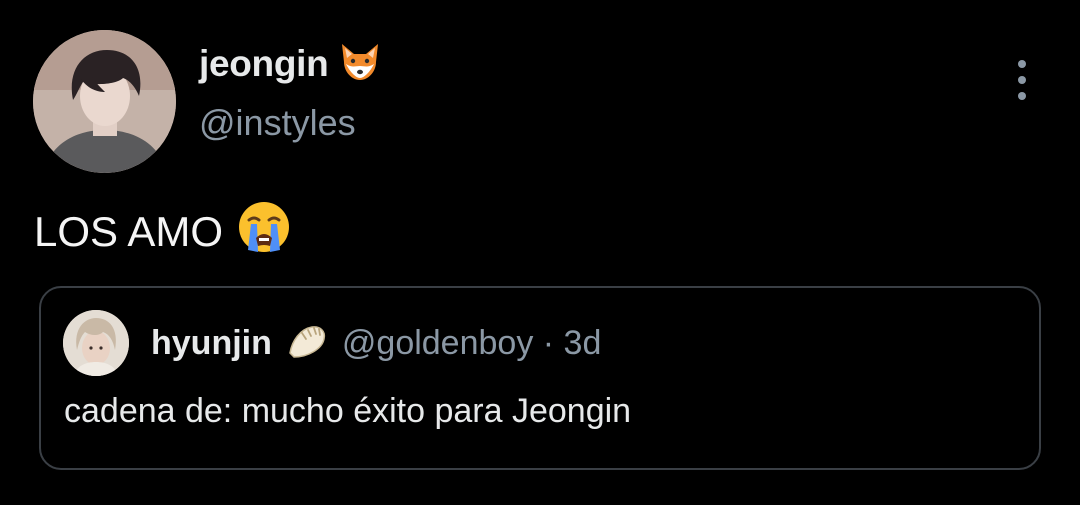  I want to click on author-display-name: jeongin, so click(264, 64).